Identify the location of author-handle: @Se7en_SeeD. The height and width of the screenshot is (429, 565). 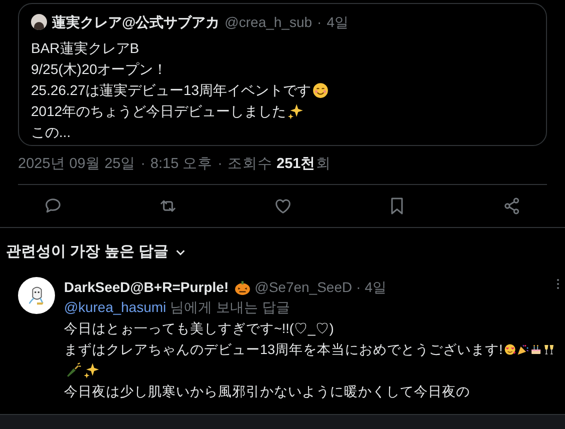
(303, 287).